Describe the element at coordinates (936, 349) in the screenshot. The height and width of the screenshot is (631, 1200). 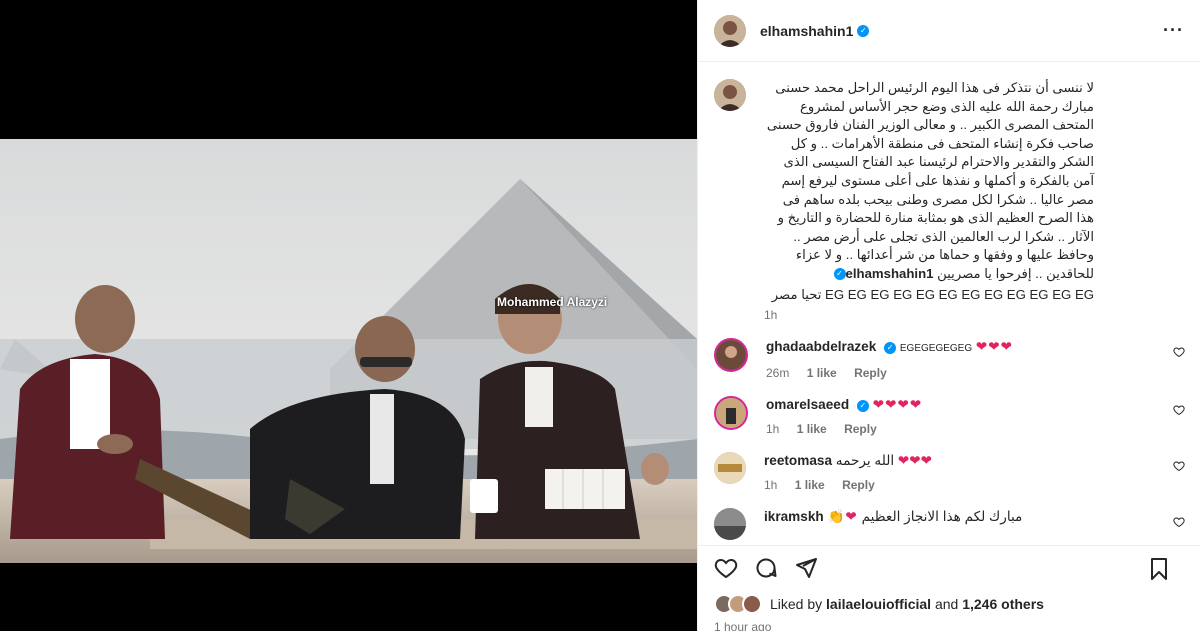
I see `comment-text: EGEGEGEGEG` at that location.